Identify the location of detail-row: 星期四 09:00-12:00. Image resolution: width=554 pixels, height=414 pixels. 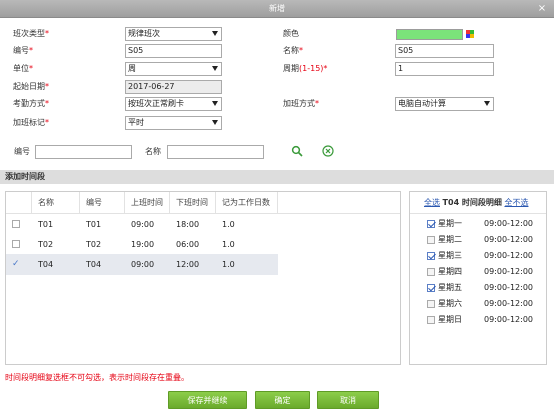
(478, 272).